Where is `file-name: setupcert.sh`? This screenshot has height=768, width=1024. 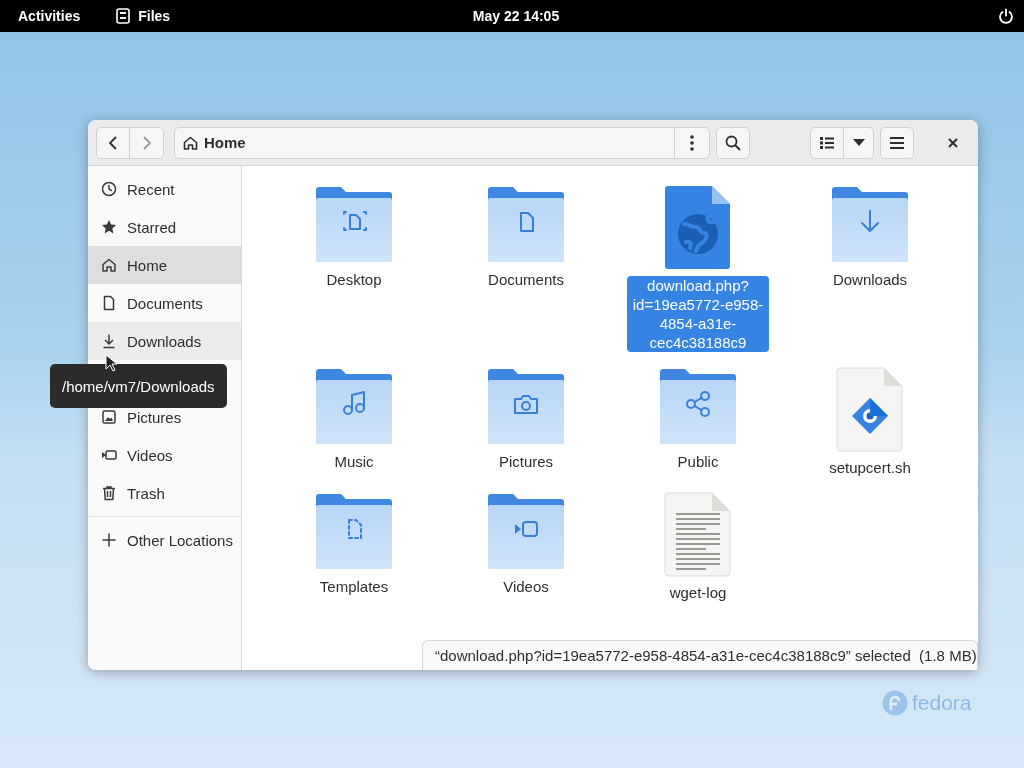
file-name: setupcert.sh is located at coordinates (870, 467).